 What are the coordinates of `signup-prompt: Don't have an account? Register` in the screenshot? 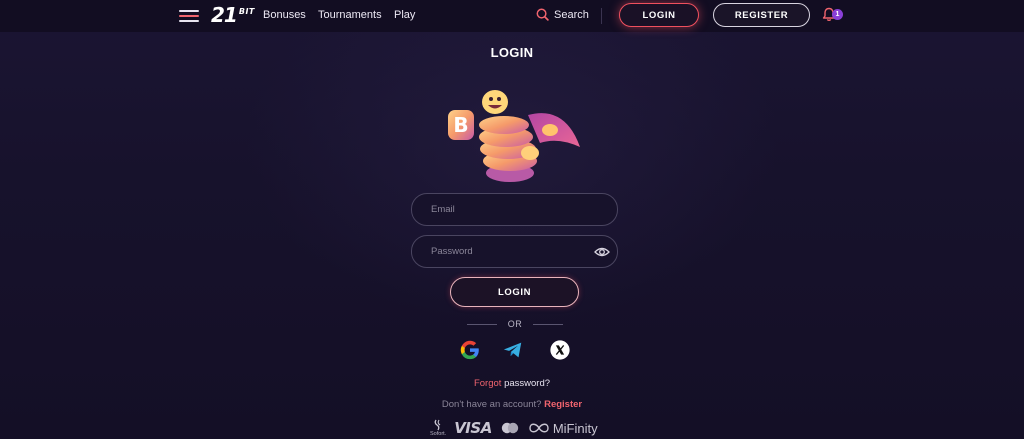 It's located at (512, 404).